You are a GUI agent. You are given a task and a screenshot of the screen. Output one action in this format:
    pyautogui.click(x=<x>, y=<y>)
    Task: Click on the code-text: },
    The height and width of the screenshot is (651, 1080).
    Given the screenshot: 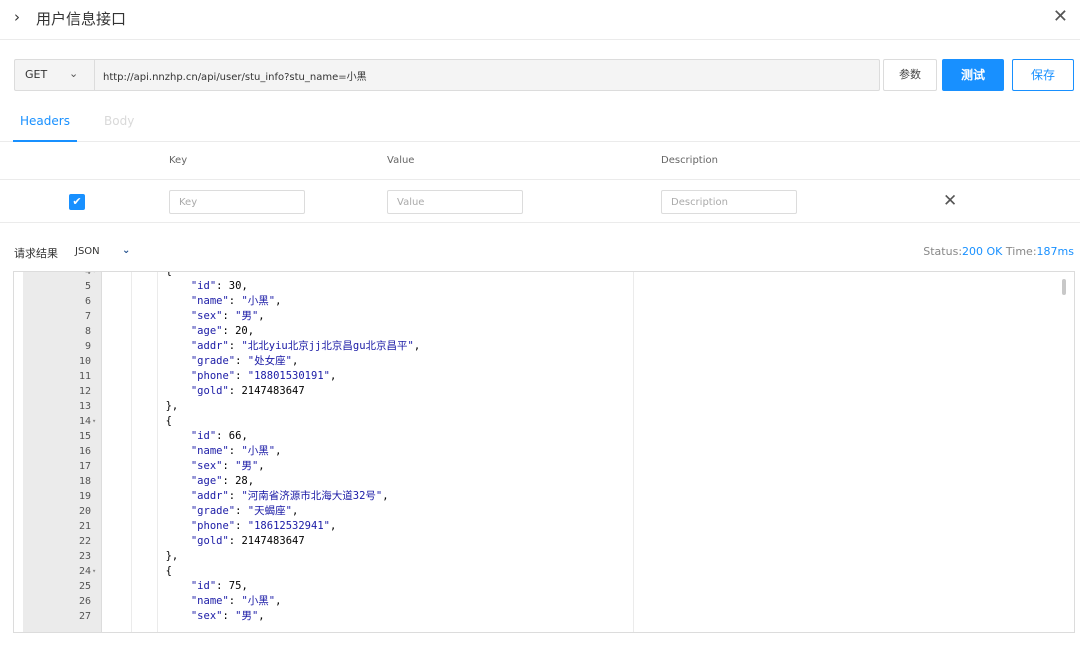 What is the action you would take?
    pyautogui.click(x=147, y=406)
    